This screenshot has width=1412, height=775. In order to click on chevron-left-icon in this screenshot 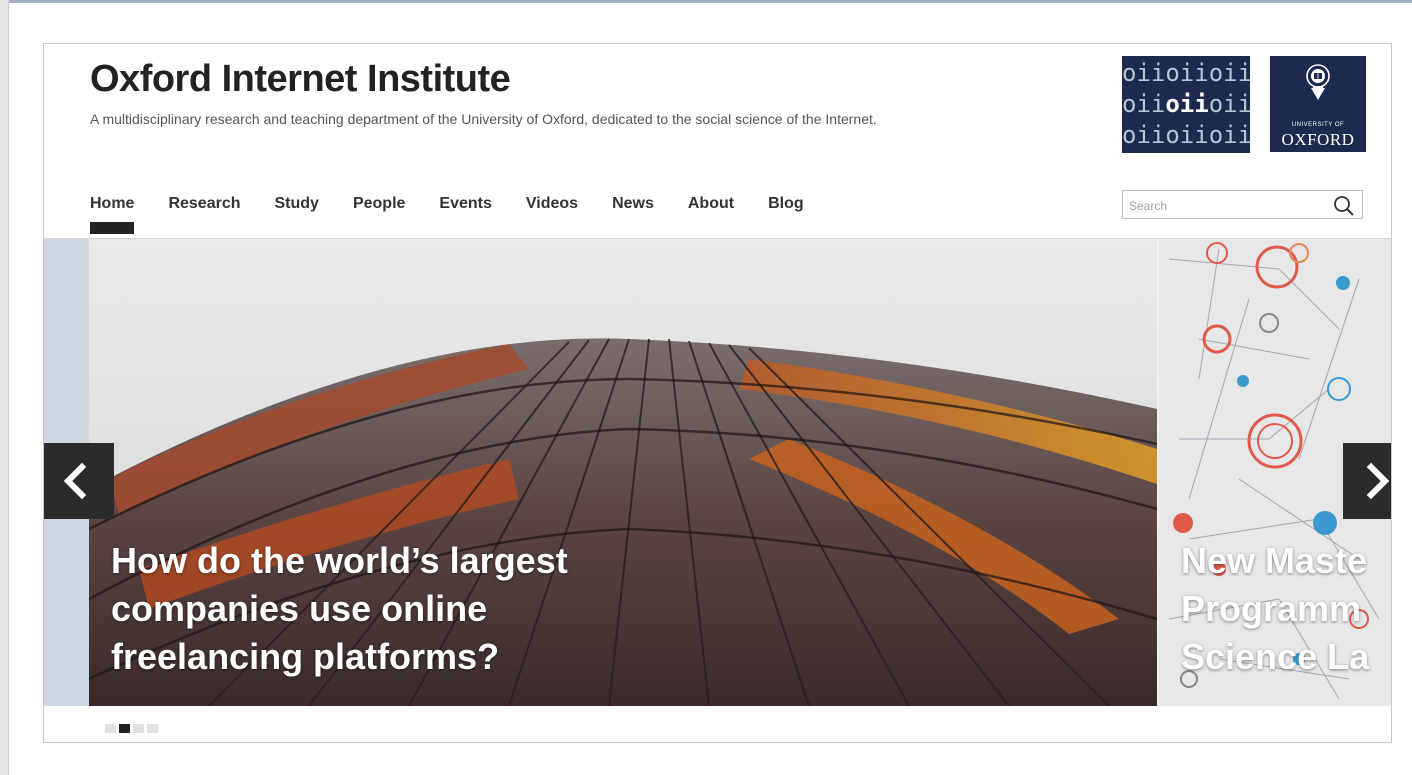, I will do `click(75, 481)`.